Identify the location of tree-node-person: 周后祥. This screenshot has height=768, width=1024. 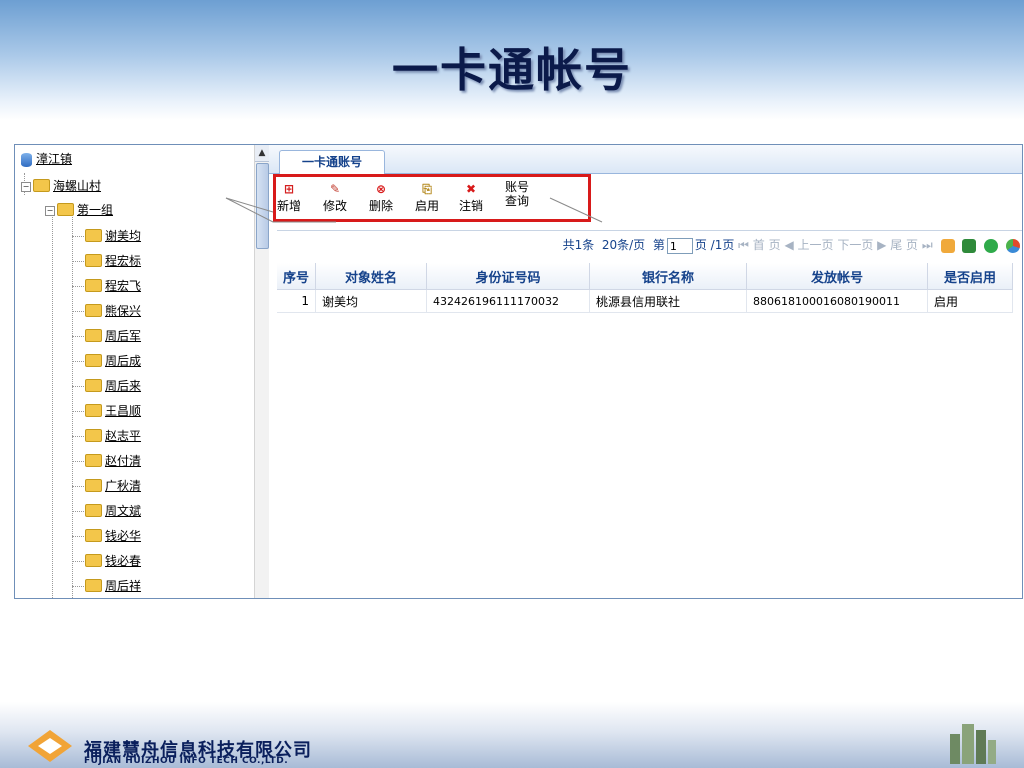
(106, 586).